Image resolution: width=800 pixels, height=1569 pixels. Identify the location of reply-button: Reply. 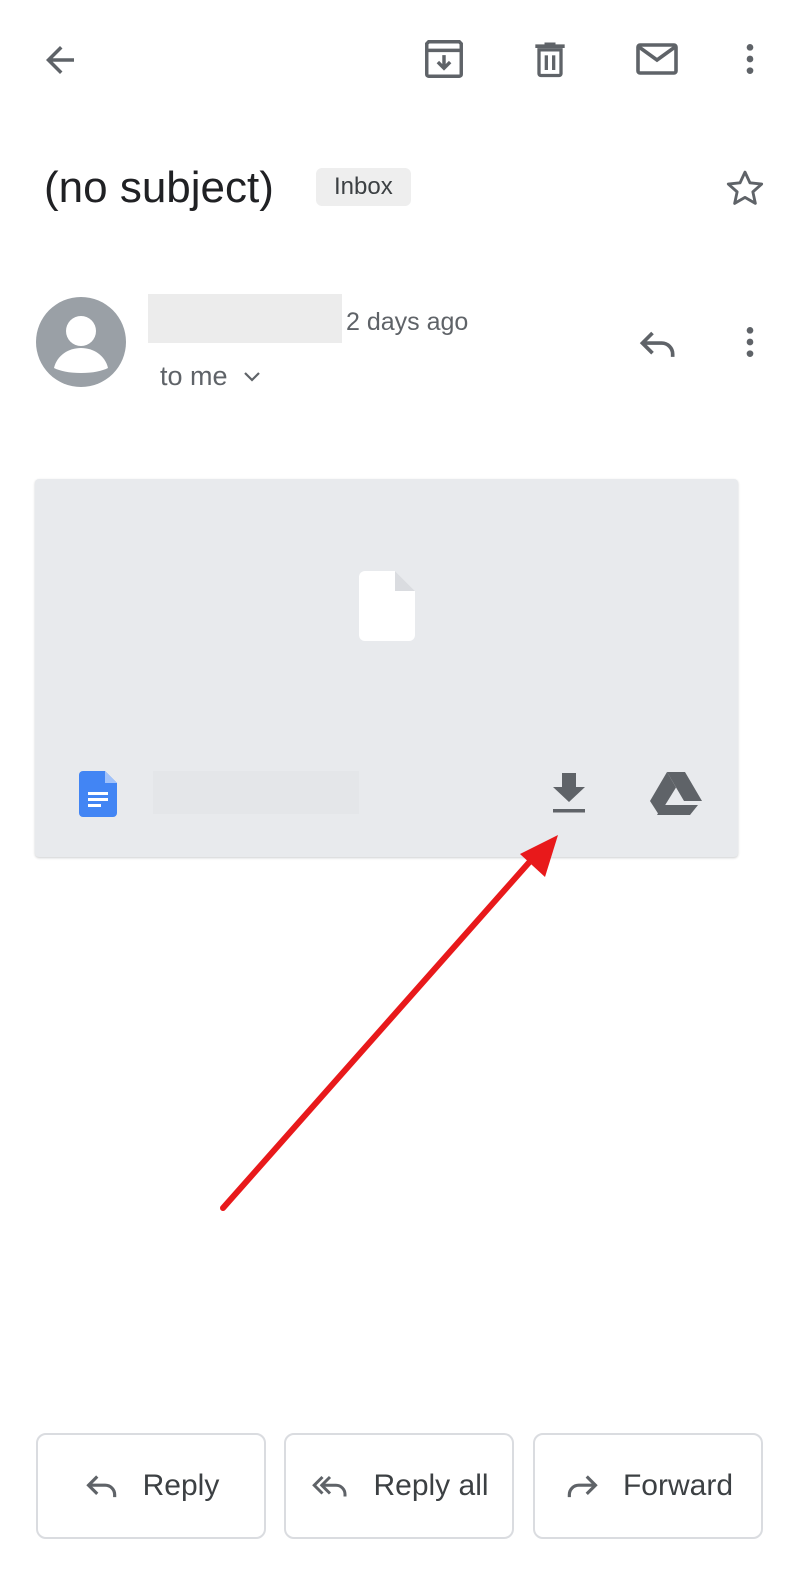
(151, 1486).